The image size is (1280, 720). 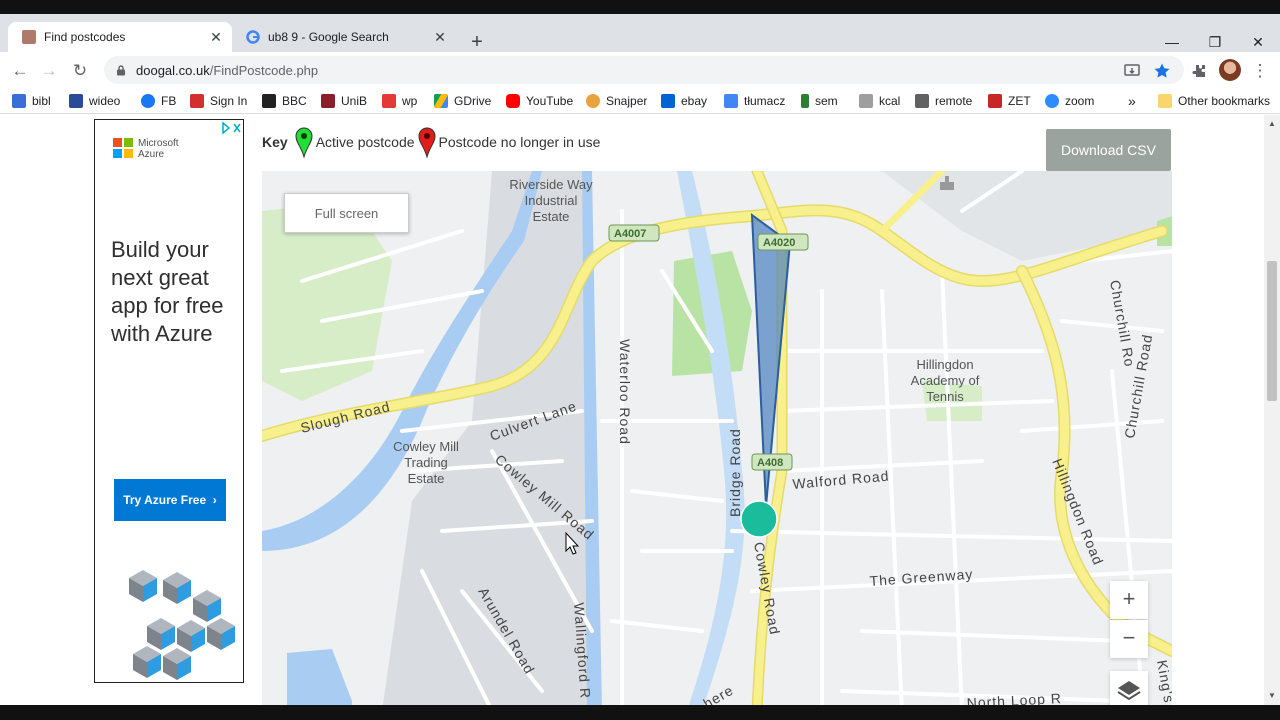 I want to click on scrollbar-thumb, so click(x=1272, y=331).